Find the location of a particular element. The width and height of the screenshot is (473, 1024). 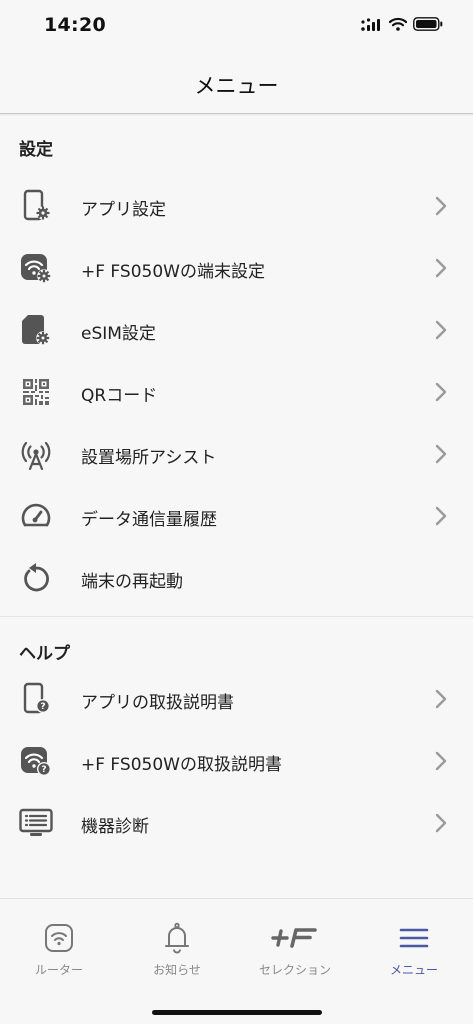

plus-f-logo-icon is located at coordinates (295, 938).